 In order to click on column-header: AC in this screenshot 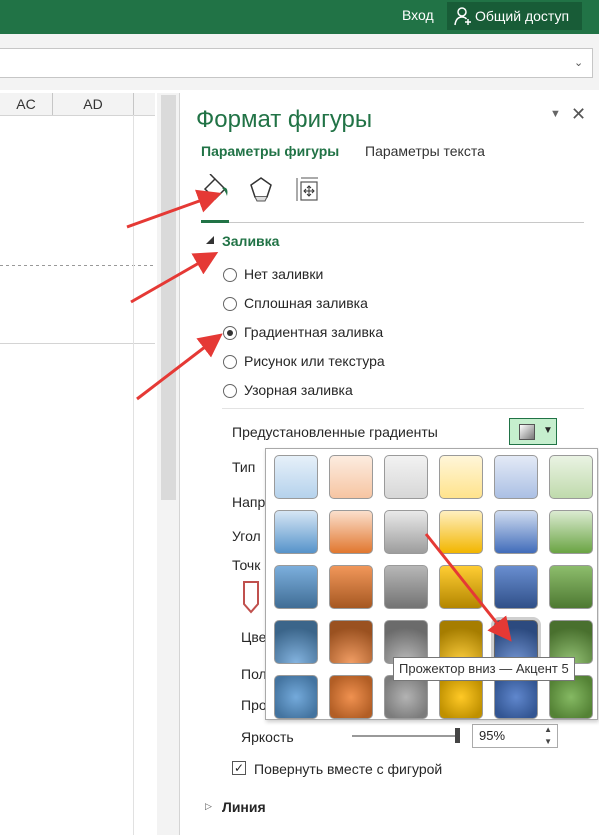, I will do `click(26, 104)`.